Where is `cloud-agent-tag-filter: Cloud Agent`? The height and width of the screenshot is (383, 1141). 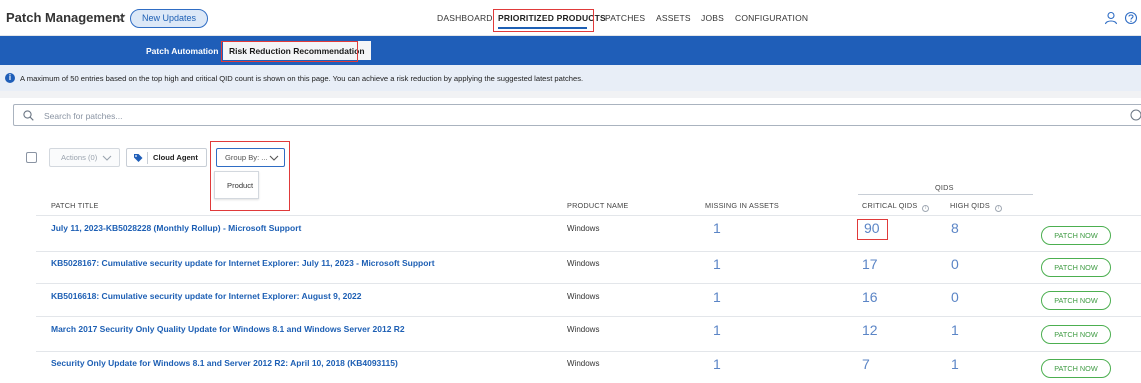 cloud-agent-tag-filter: Cloud Agent is located at coordinates (166, 157).